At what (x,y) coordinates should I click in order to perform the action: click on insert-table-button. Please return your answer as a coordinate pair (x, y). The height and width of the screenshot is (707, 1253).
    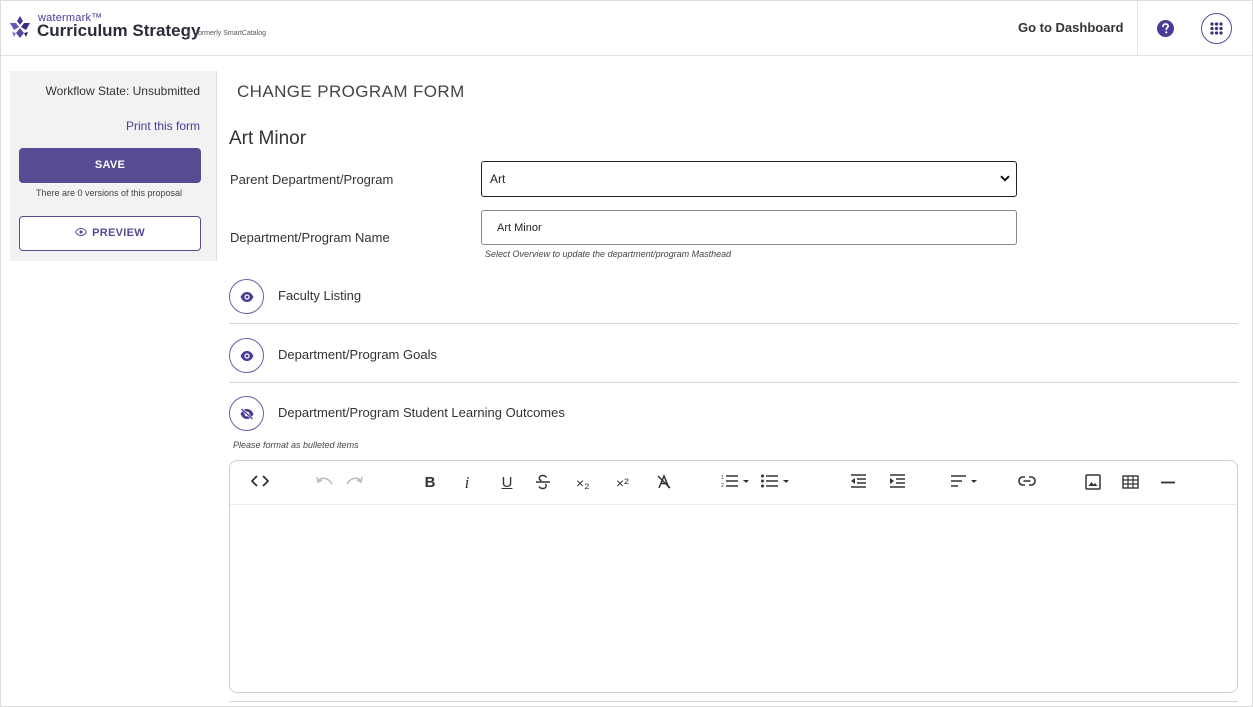
    Looking at the image, I should click on (1130, 486).